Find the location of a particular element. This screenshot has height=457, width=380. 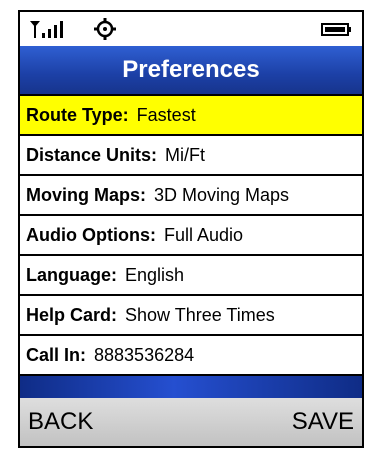

pref-label: Call In: is located at coordinates (56, 354).